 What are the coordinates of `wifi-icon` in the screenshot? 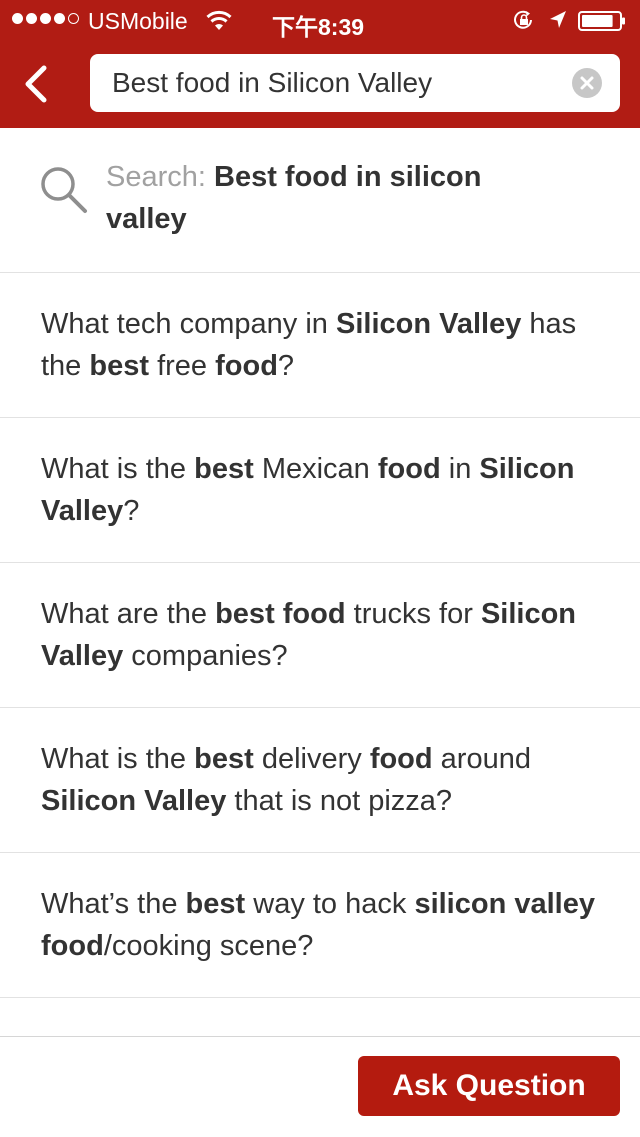 It's located at (219, 24).